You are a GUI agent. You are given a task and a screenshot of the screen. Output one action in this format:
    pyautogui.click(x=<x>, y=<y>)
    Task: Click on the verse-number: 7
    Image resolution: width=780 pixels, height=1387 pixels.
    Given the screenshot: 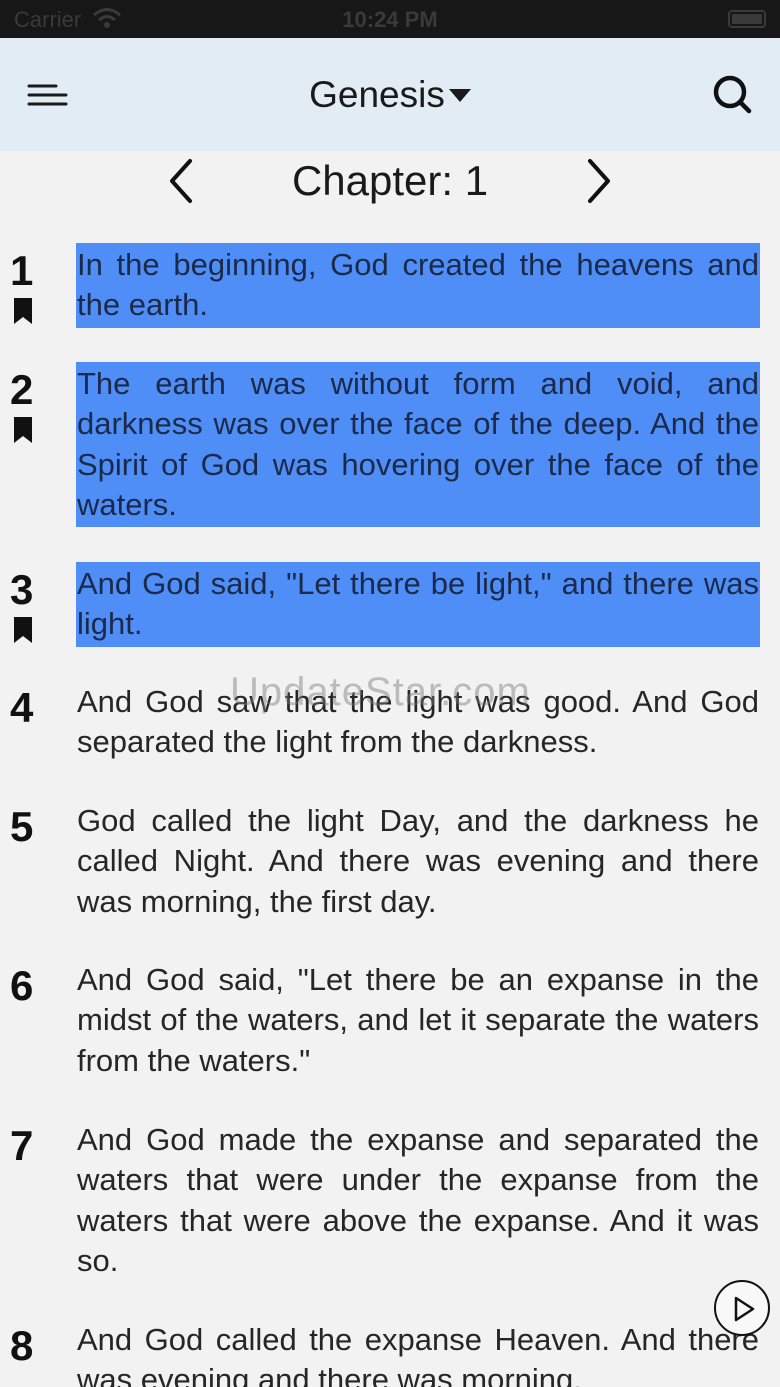 What is the action you would take?
    pyautogui.click(x=22, y=1145)
    